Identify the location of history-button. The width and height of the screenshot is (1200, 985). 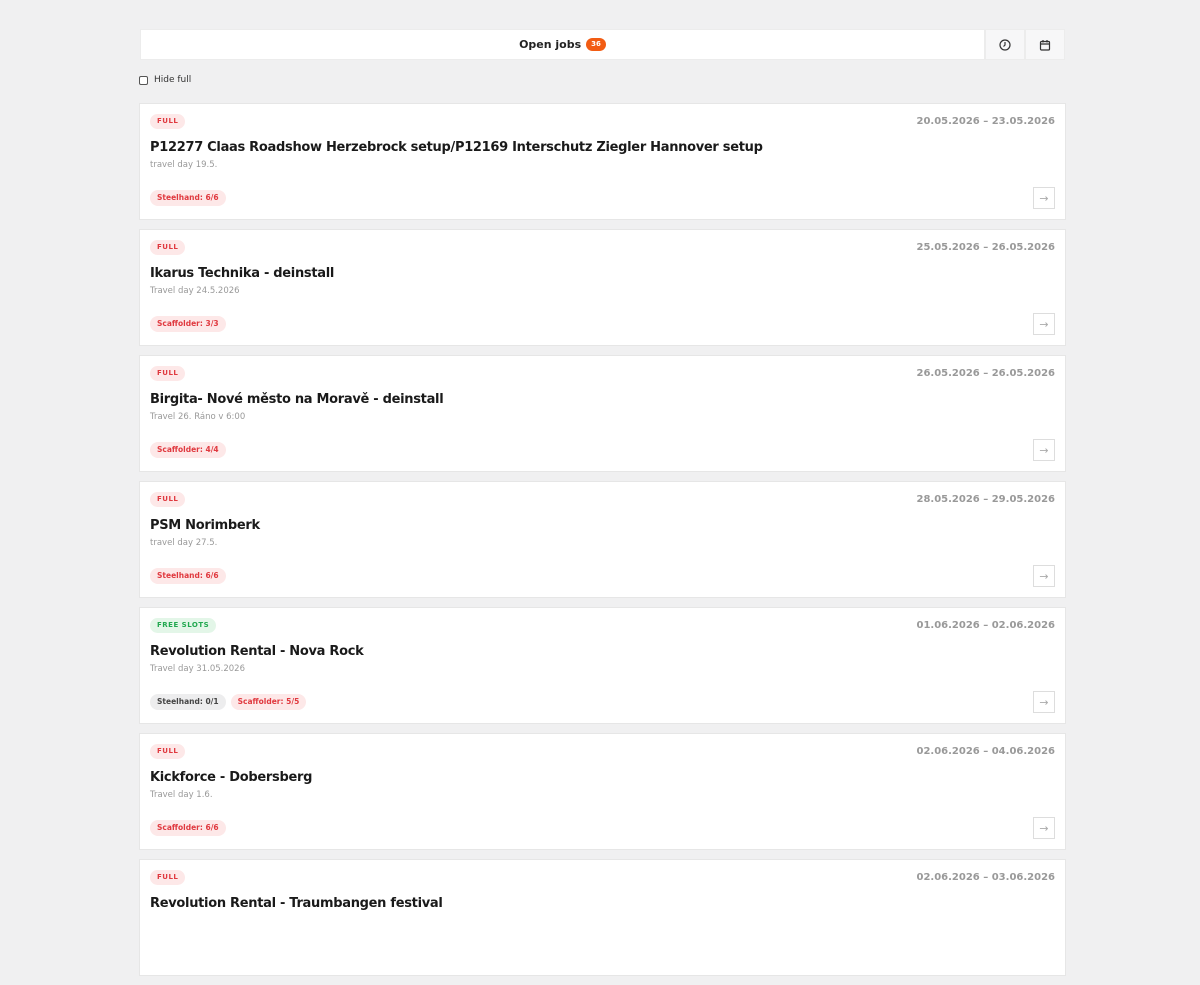
(1005, 44).